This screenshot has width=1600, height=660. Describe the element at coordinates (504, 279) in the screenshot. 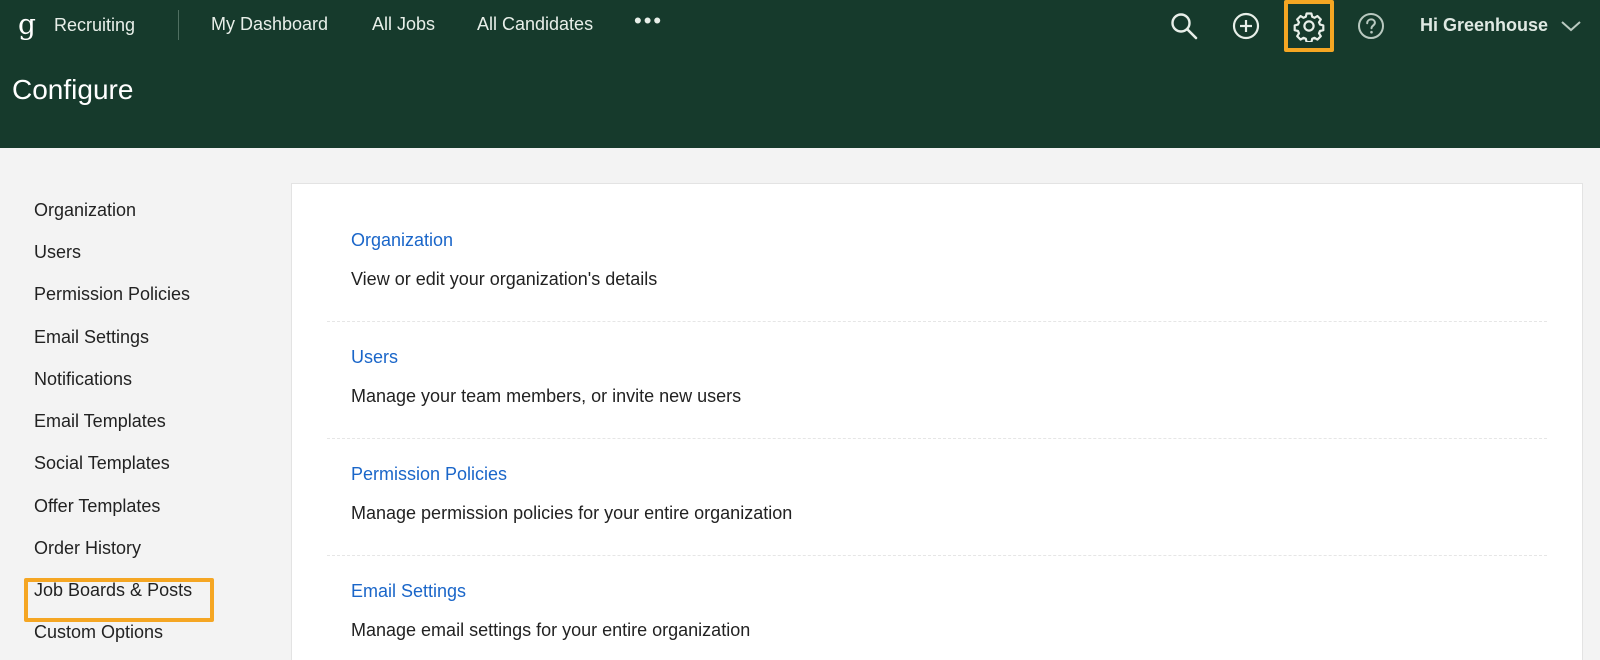

I see `section-description: View or edit your organization's details` at that location.